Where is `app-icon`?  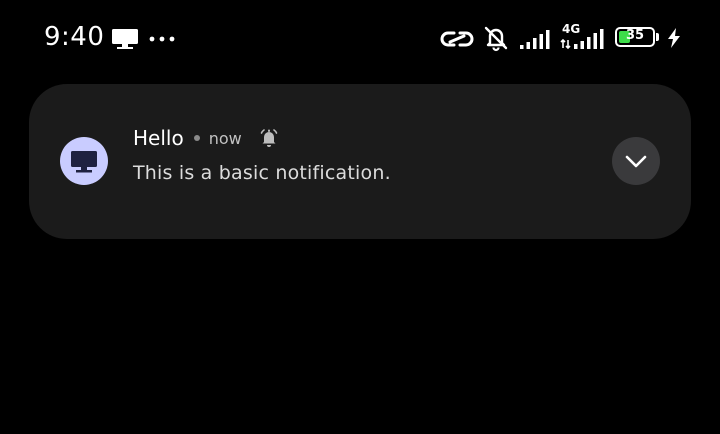
app-icon is located at coordinates (84, 161).